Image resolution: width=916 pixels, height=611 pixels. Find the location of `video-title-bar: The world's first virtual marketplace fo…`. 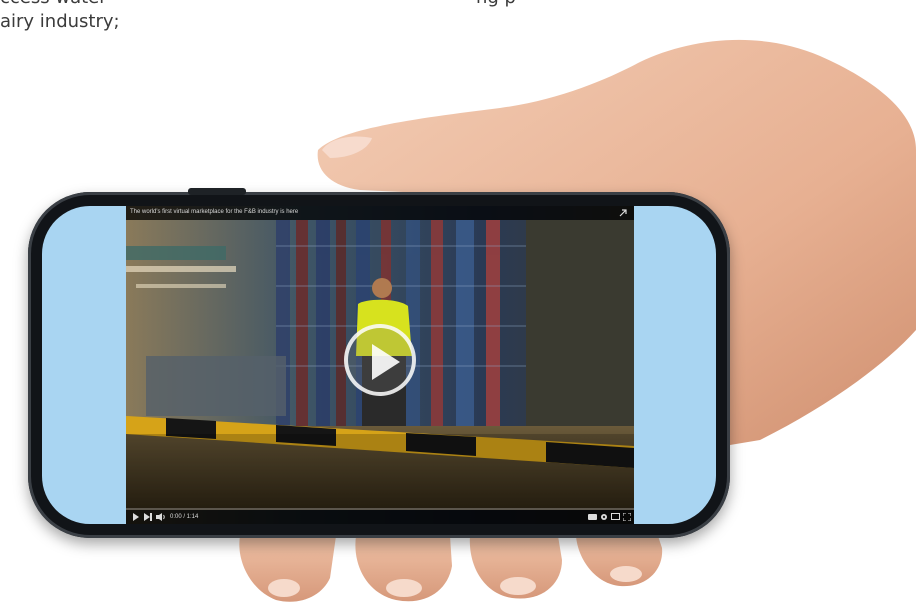

video-title-bar: The world's first virtual marketplace fo… is located at coordinates (380, 213).